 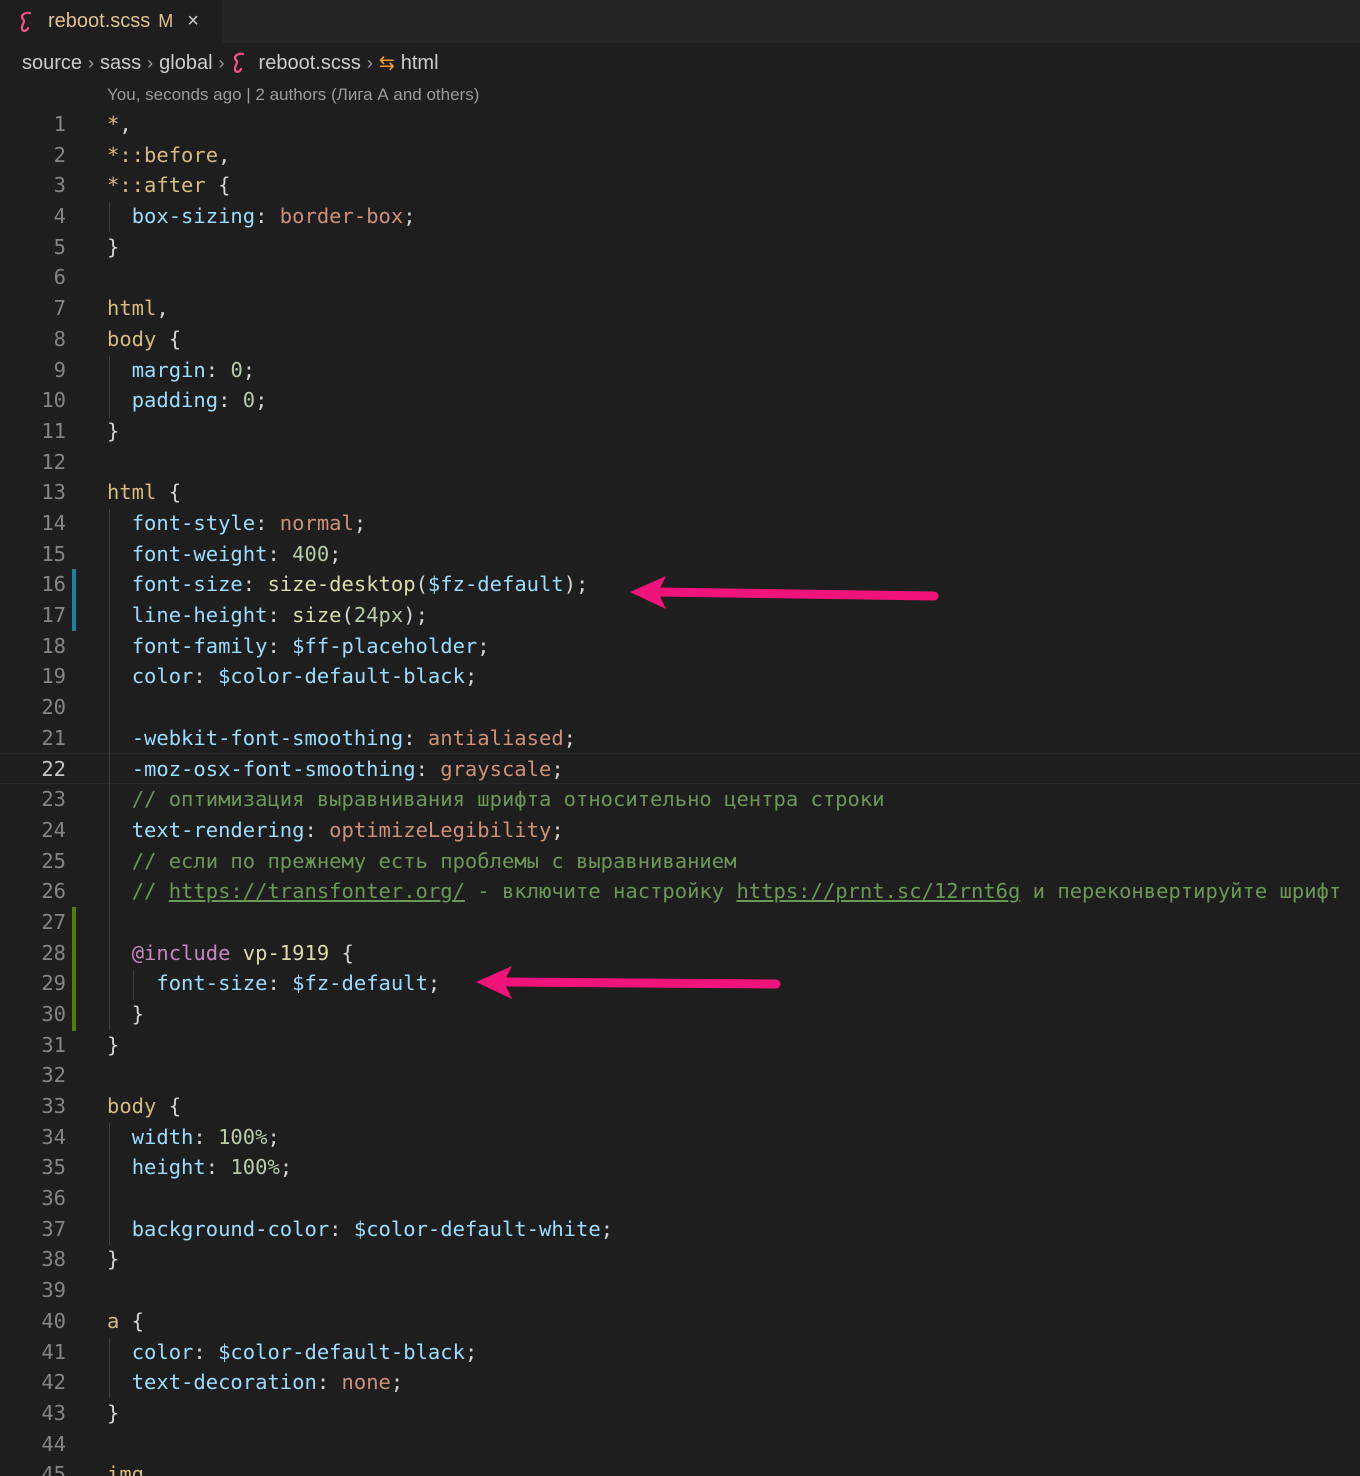 I want to click on code-token: html, so click(x=132, y=308).